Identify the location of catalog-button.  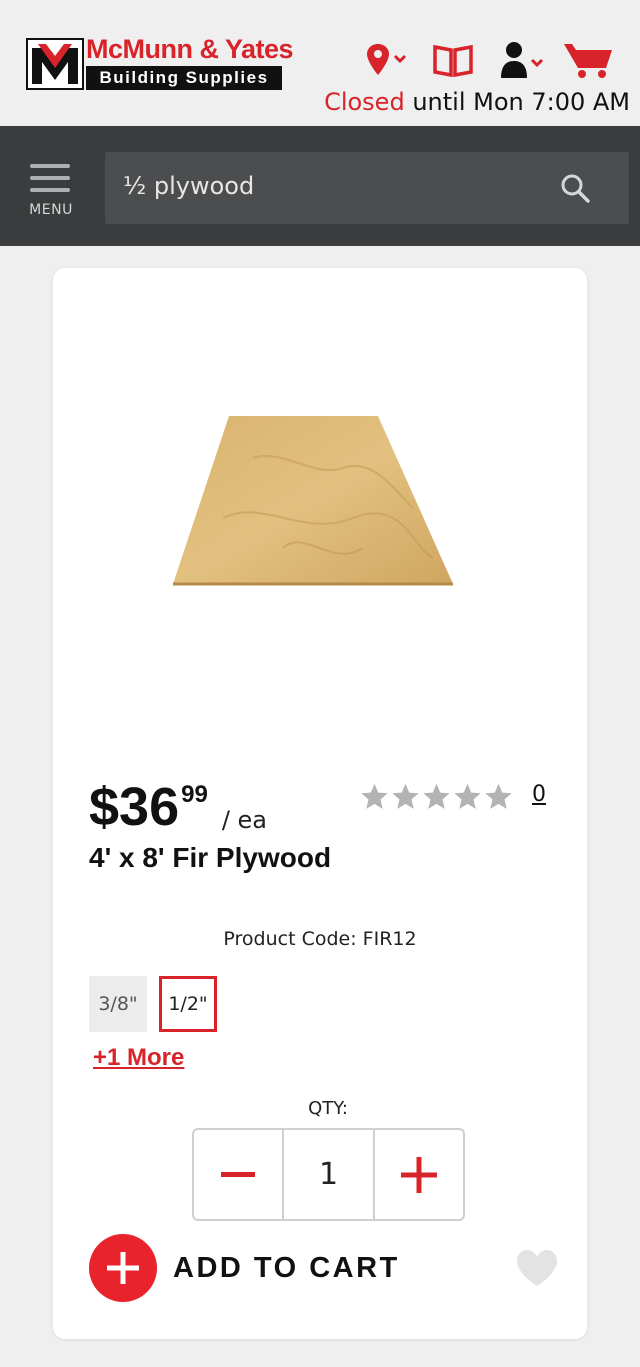
(453, 60).